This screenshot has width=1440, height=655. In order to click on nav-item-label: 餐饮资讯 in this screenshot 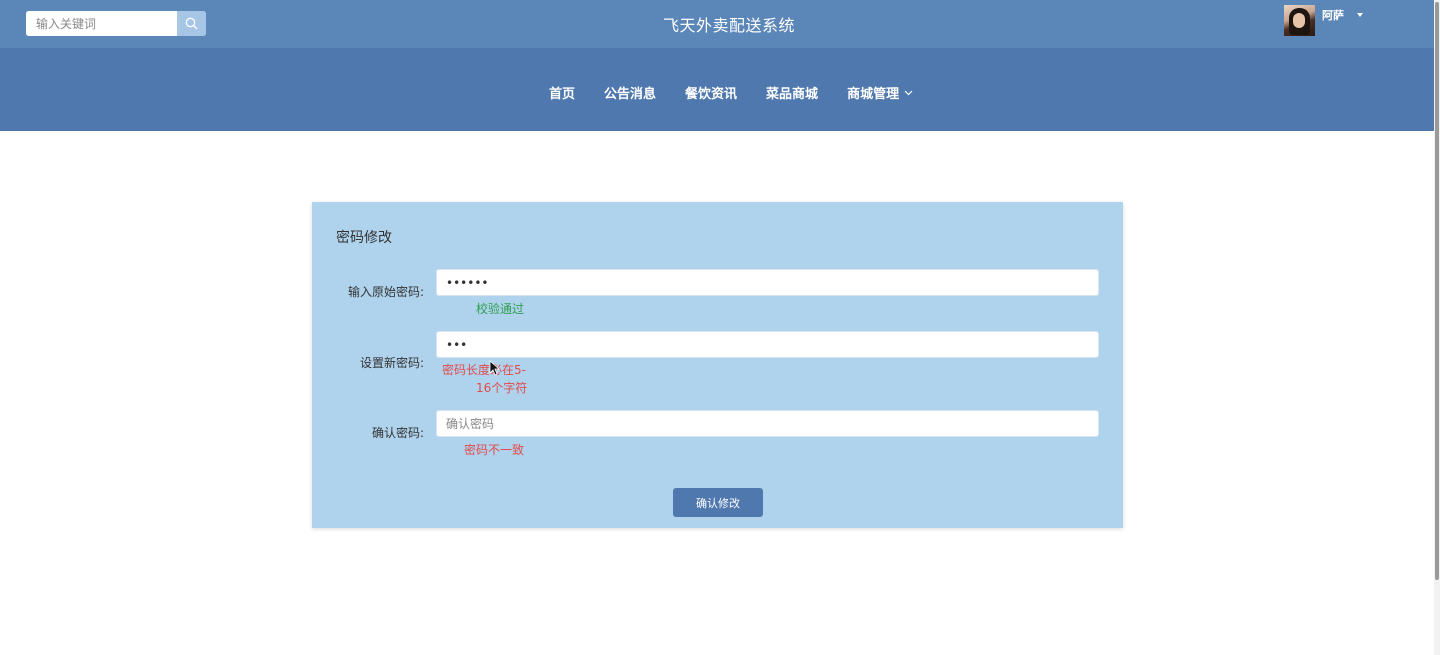, I will do `click(711, 94)`.